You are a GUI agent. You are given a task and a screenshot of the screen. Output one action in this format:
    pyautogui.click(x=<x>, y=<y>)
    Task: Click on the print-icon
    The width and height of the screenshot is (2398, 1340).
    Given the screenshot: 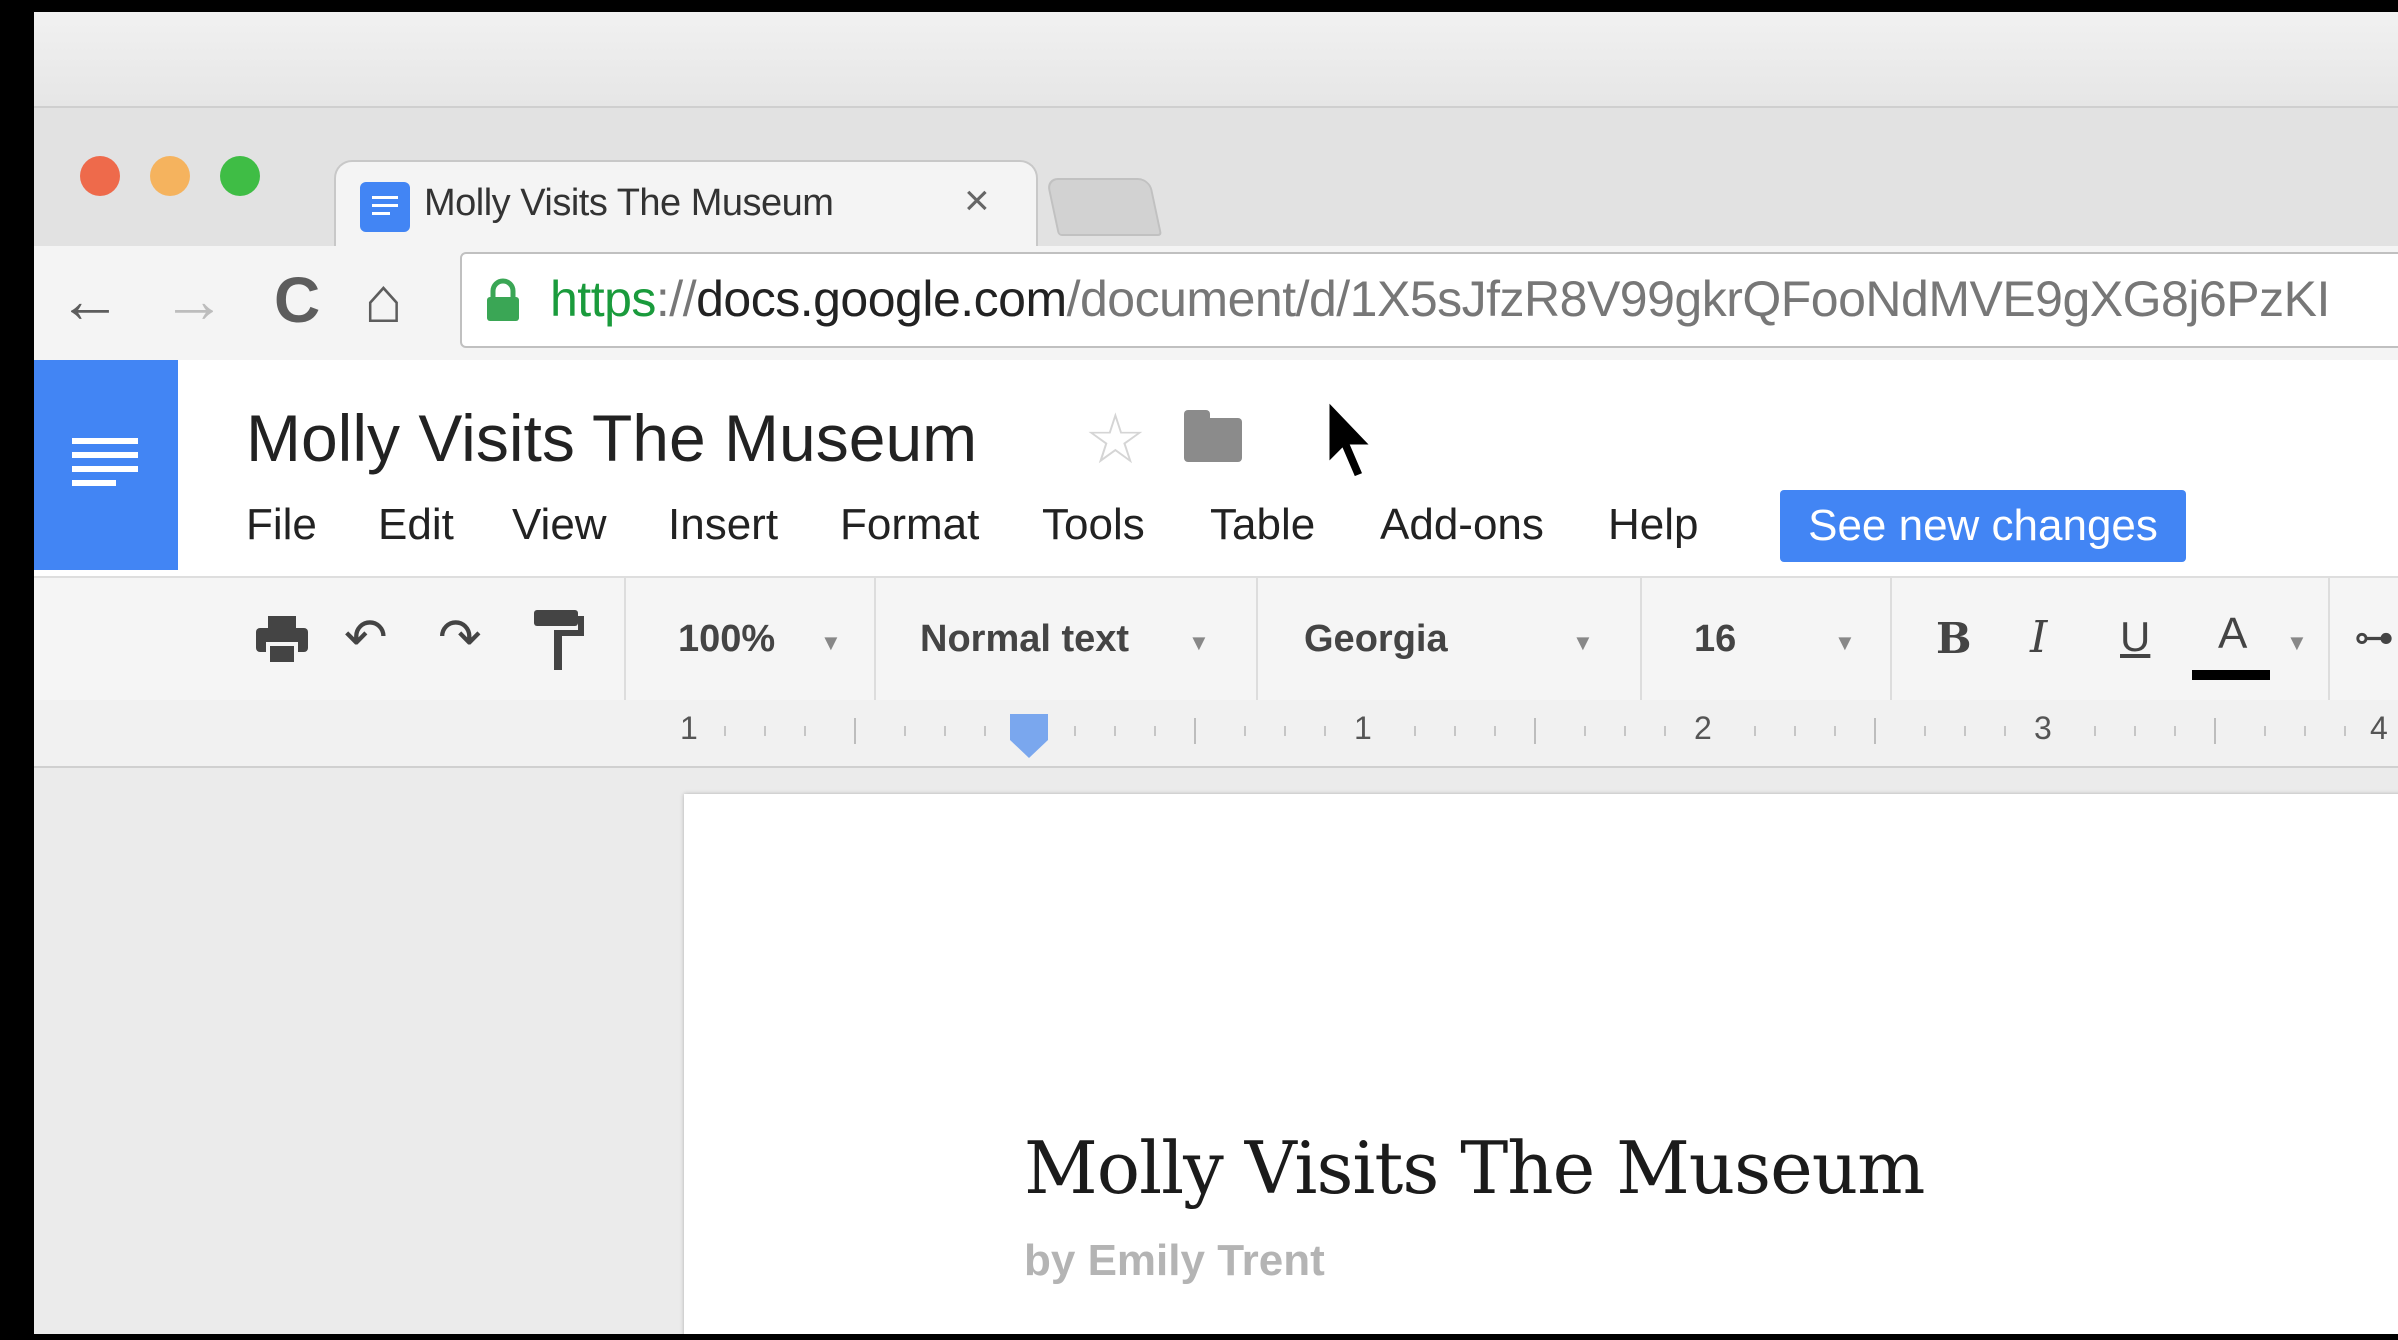 What is the action you would take?
    pyautogui.click(x=282, y=640)
    